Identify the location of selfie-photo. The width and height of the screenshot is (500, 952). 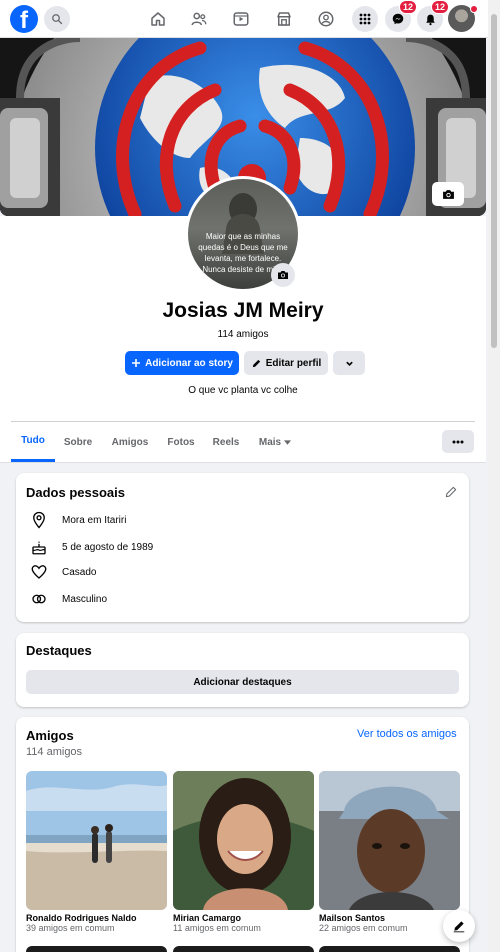
(389, 840).